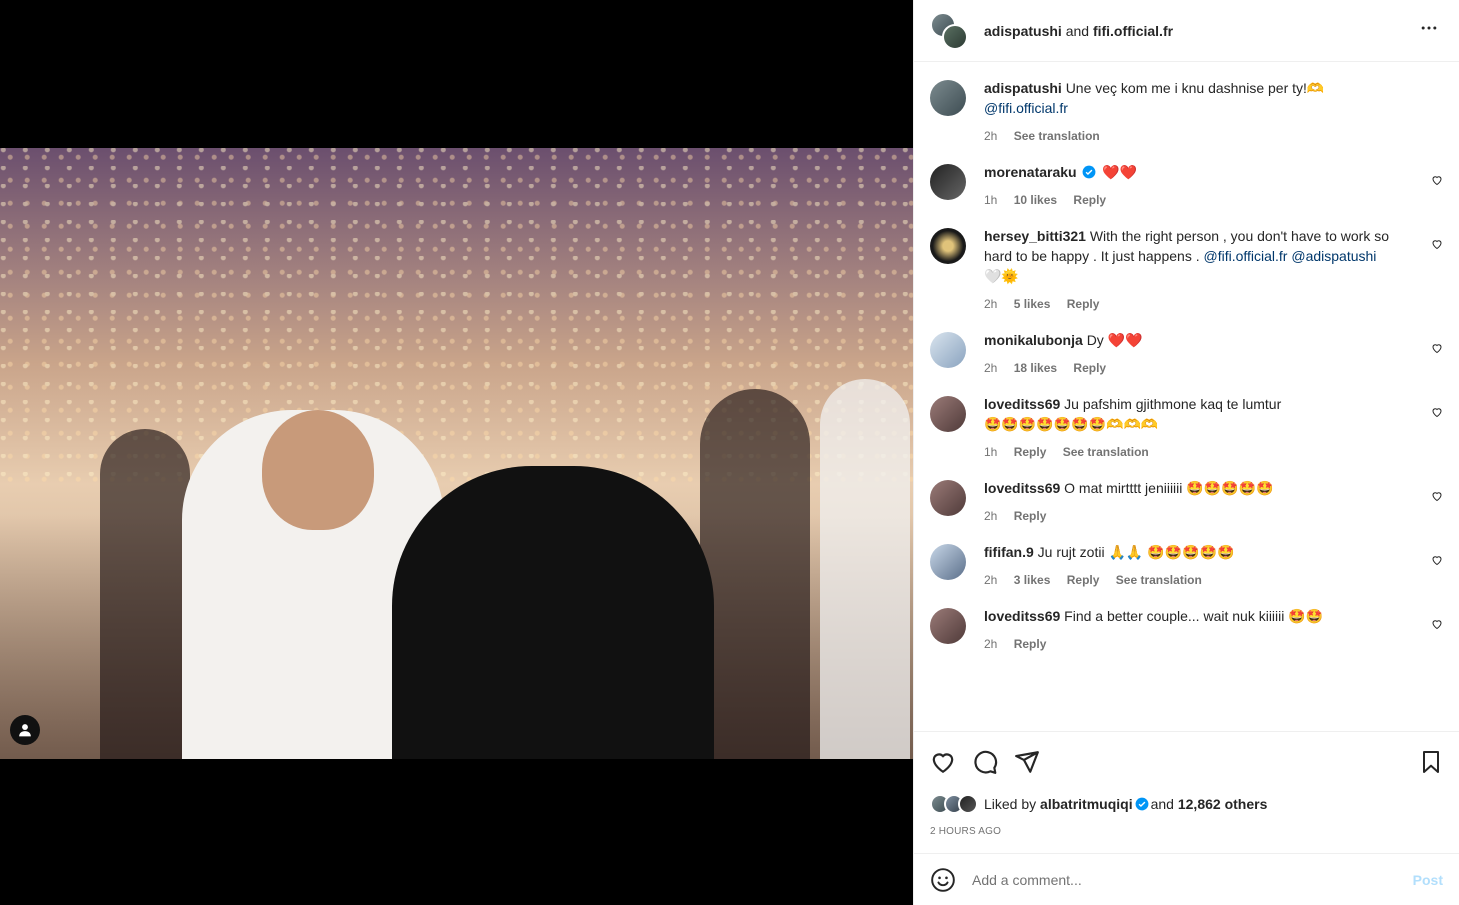  I want to click on comment-emoji: 🙏🙏 🤩🤩🤩🤩🤩, so click(1171, 552).